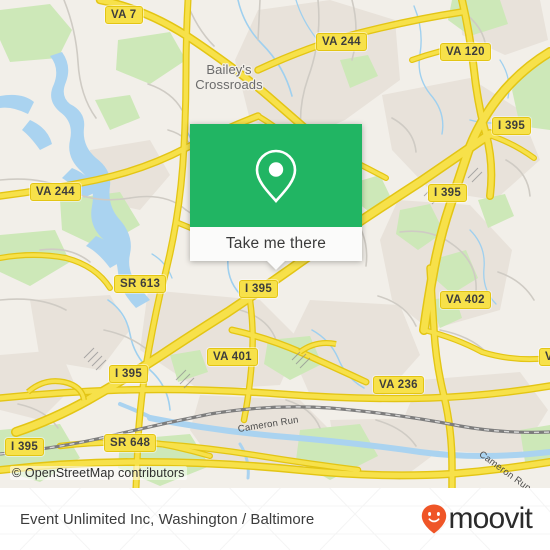 Image resolution: width=550 pixels, height=550 pixels. I want to click on road-shield-va-244-left: VA 244, so click(55, 192).